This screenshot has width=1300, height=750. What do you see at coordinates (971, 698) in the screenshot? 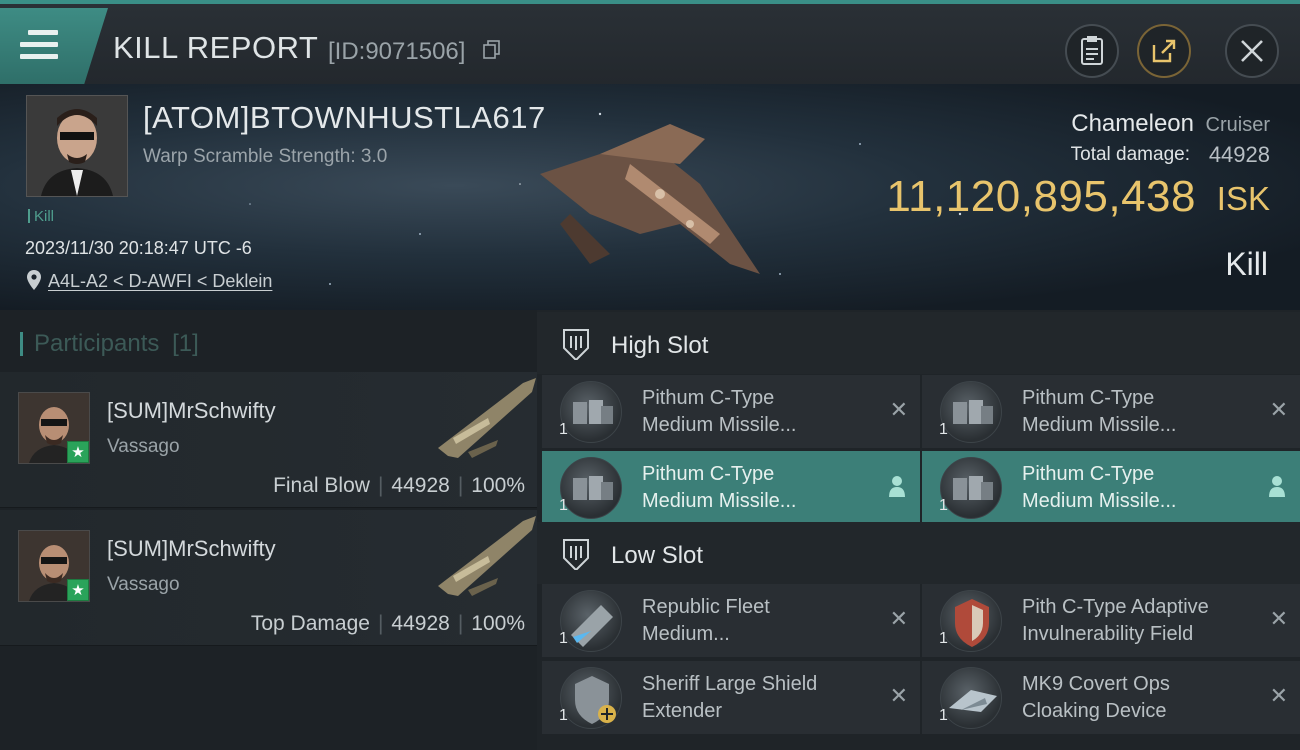
I see `cloaking-device-icon` at bounding box center [971, 698].